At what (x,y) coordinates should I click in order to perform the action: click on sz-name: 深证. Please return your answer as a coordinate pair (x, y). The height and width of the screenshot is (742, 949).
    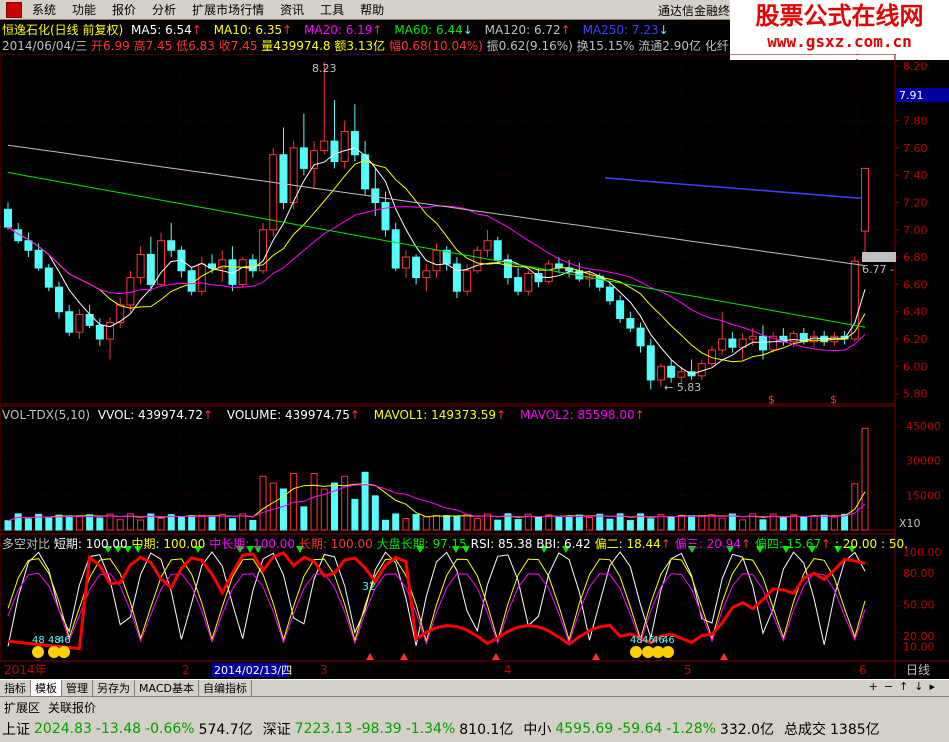
    Looking at the image, I should click on (277, 729).